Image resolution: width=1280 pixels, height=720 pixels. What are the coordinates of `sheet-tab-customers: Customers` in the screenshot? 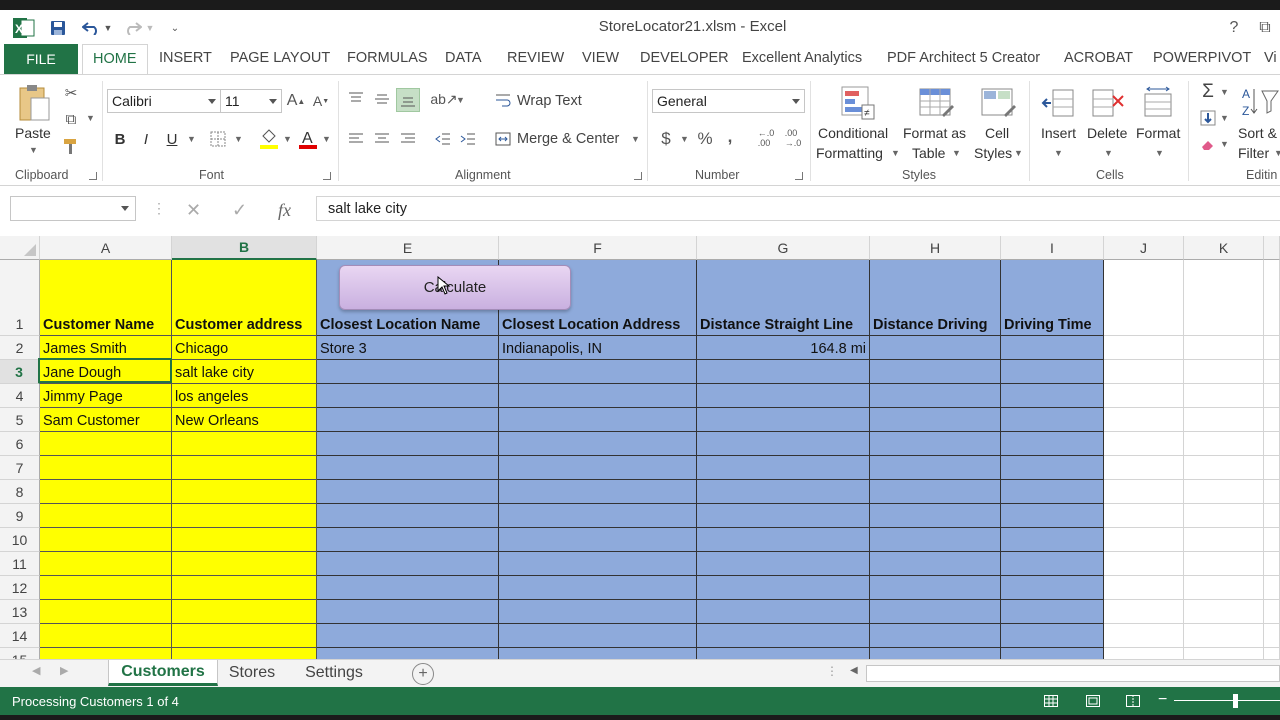 It's located at (163, 673).